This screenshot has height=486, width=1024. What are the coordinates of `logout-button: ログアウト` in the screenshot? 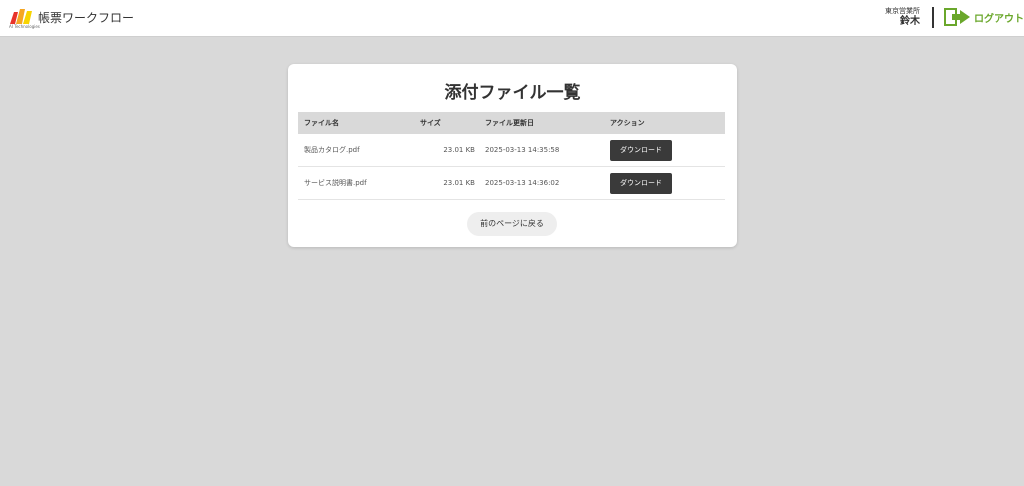 It's located at (984, 17).